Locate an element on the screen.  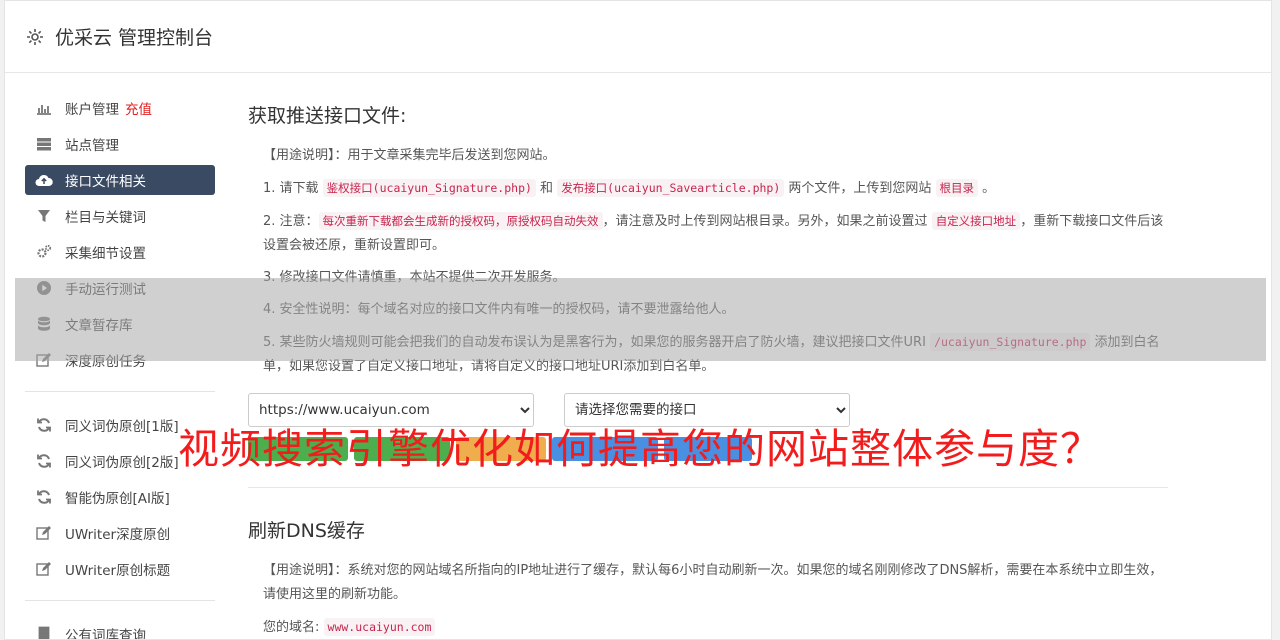
sidebar-item-label: 站点管理 is located at coordinates (92, 146).